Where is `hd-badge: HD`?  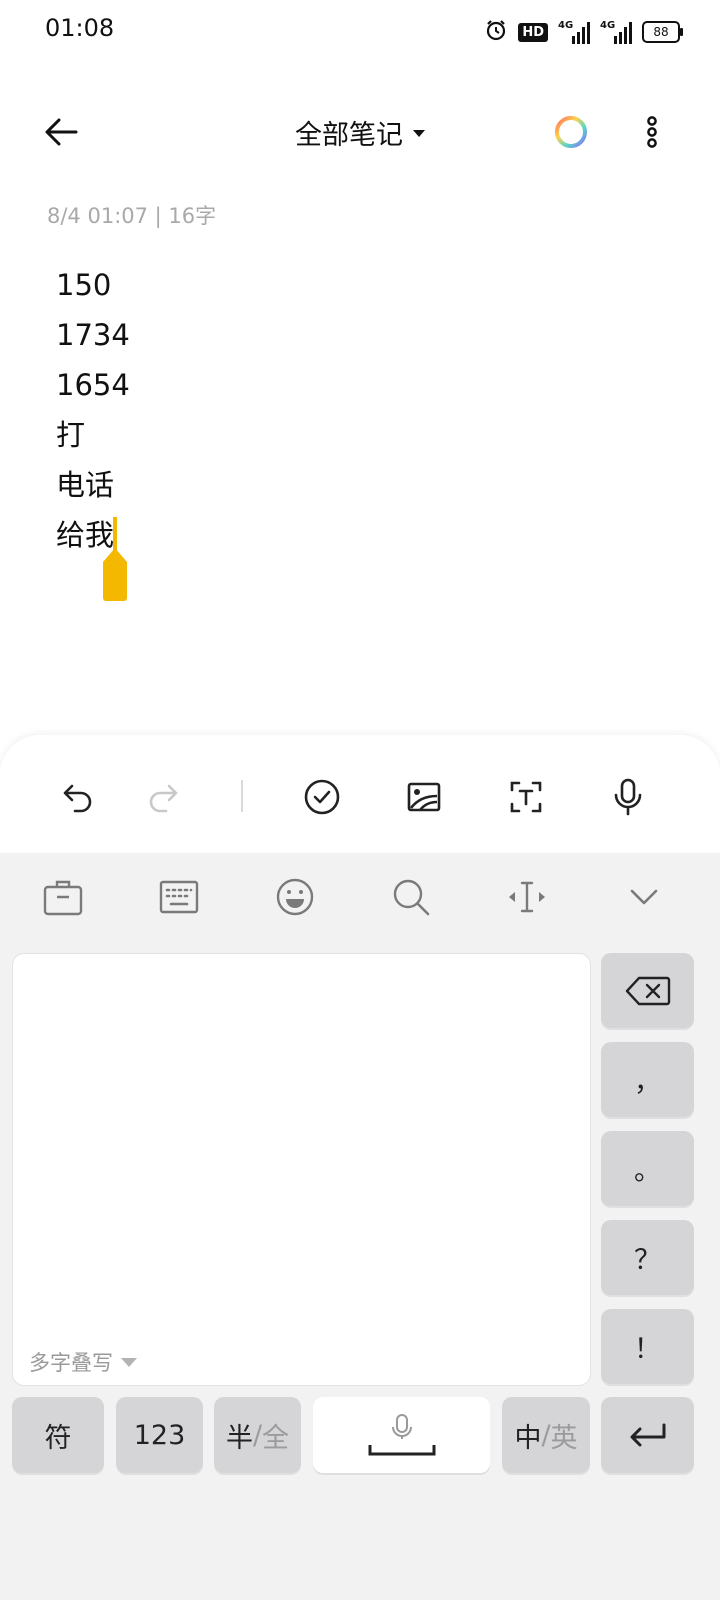 hd-badge: HD is located at coordinates (533, 32).